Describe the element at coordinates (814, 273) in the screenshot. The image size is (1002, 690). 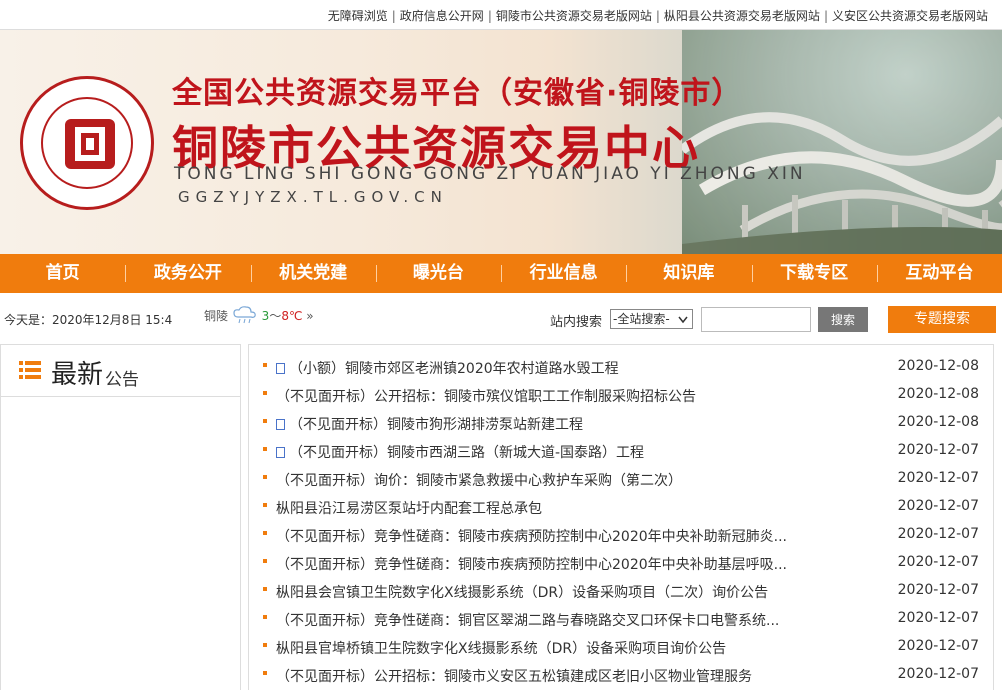
I see `nav-downloads: 下载专区` at that location.